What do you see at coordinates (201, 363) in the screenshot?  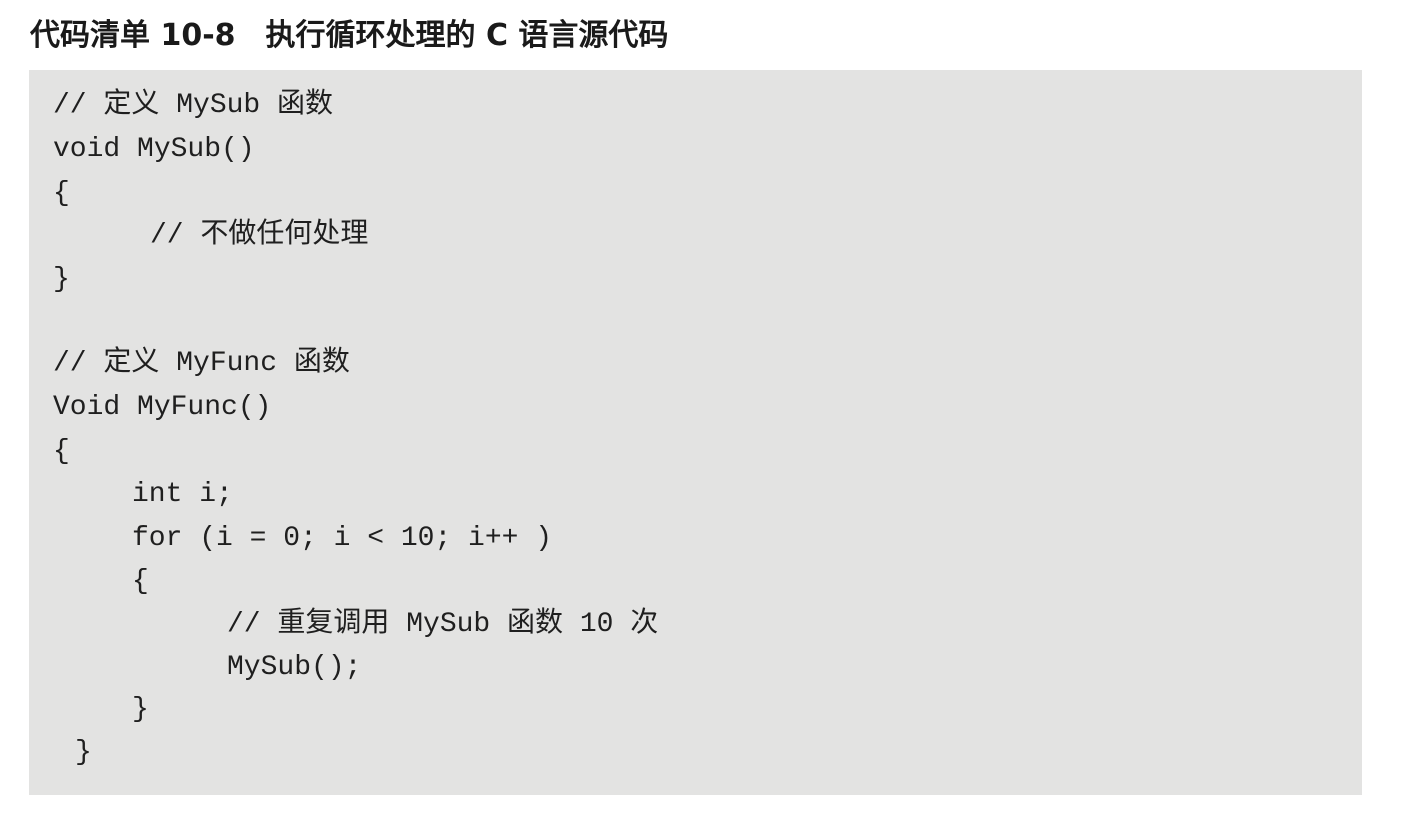 I see `code-comment-define-myfunc: // 定义 MyFunc 函数` at bounding box center [201, 363].